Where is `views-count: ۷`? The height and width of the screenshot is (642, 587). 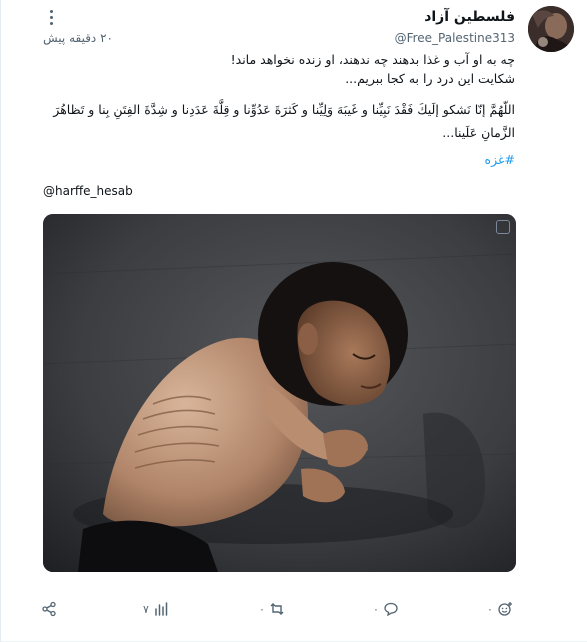 views-count: ۷ is located at coordinates (146, 609).